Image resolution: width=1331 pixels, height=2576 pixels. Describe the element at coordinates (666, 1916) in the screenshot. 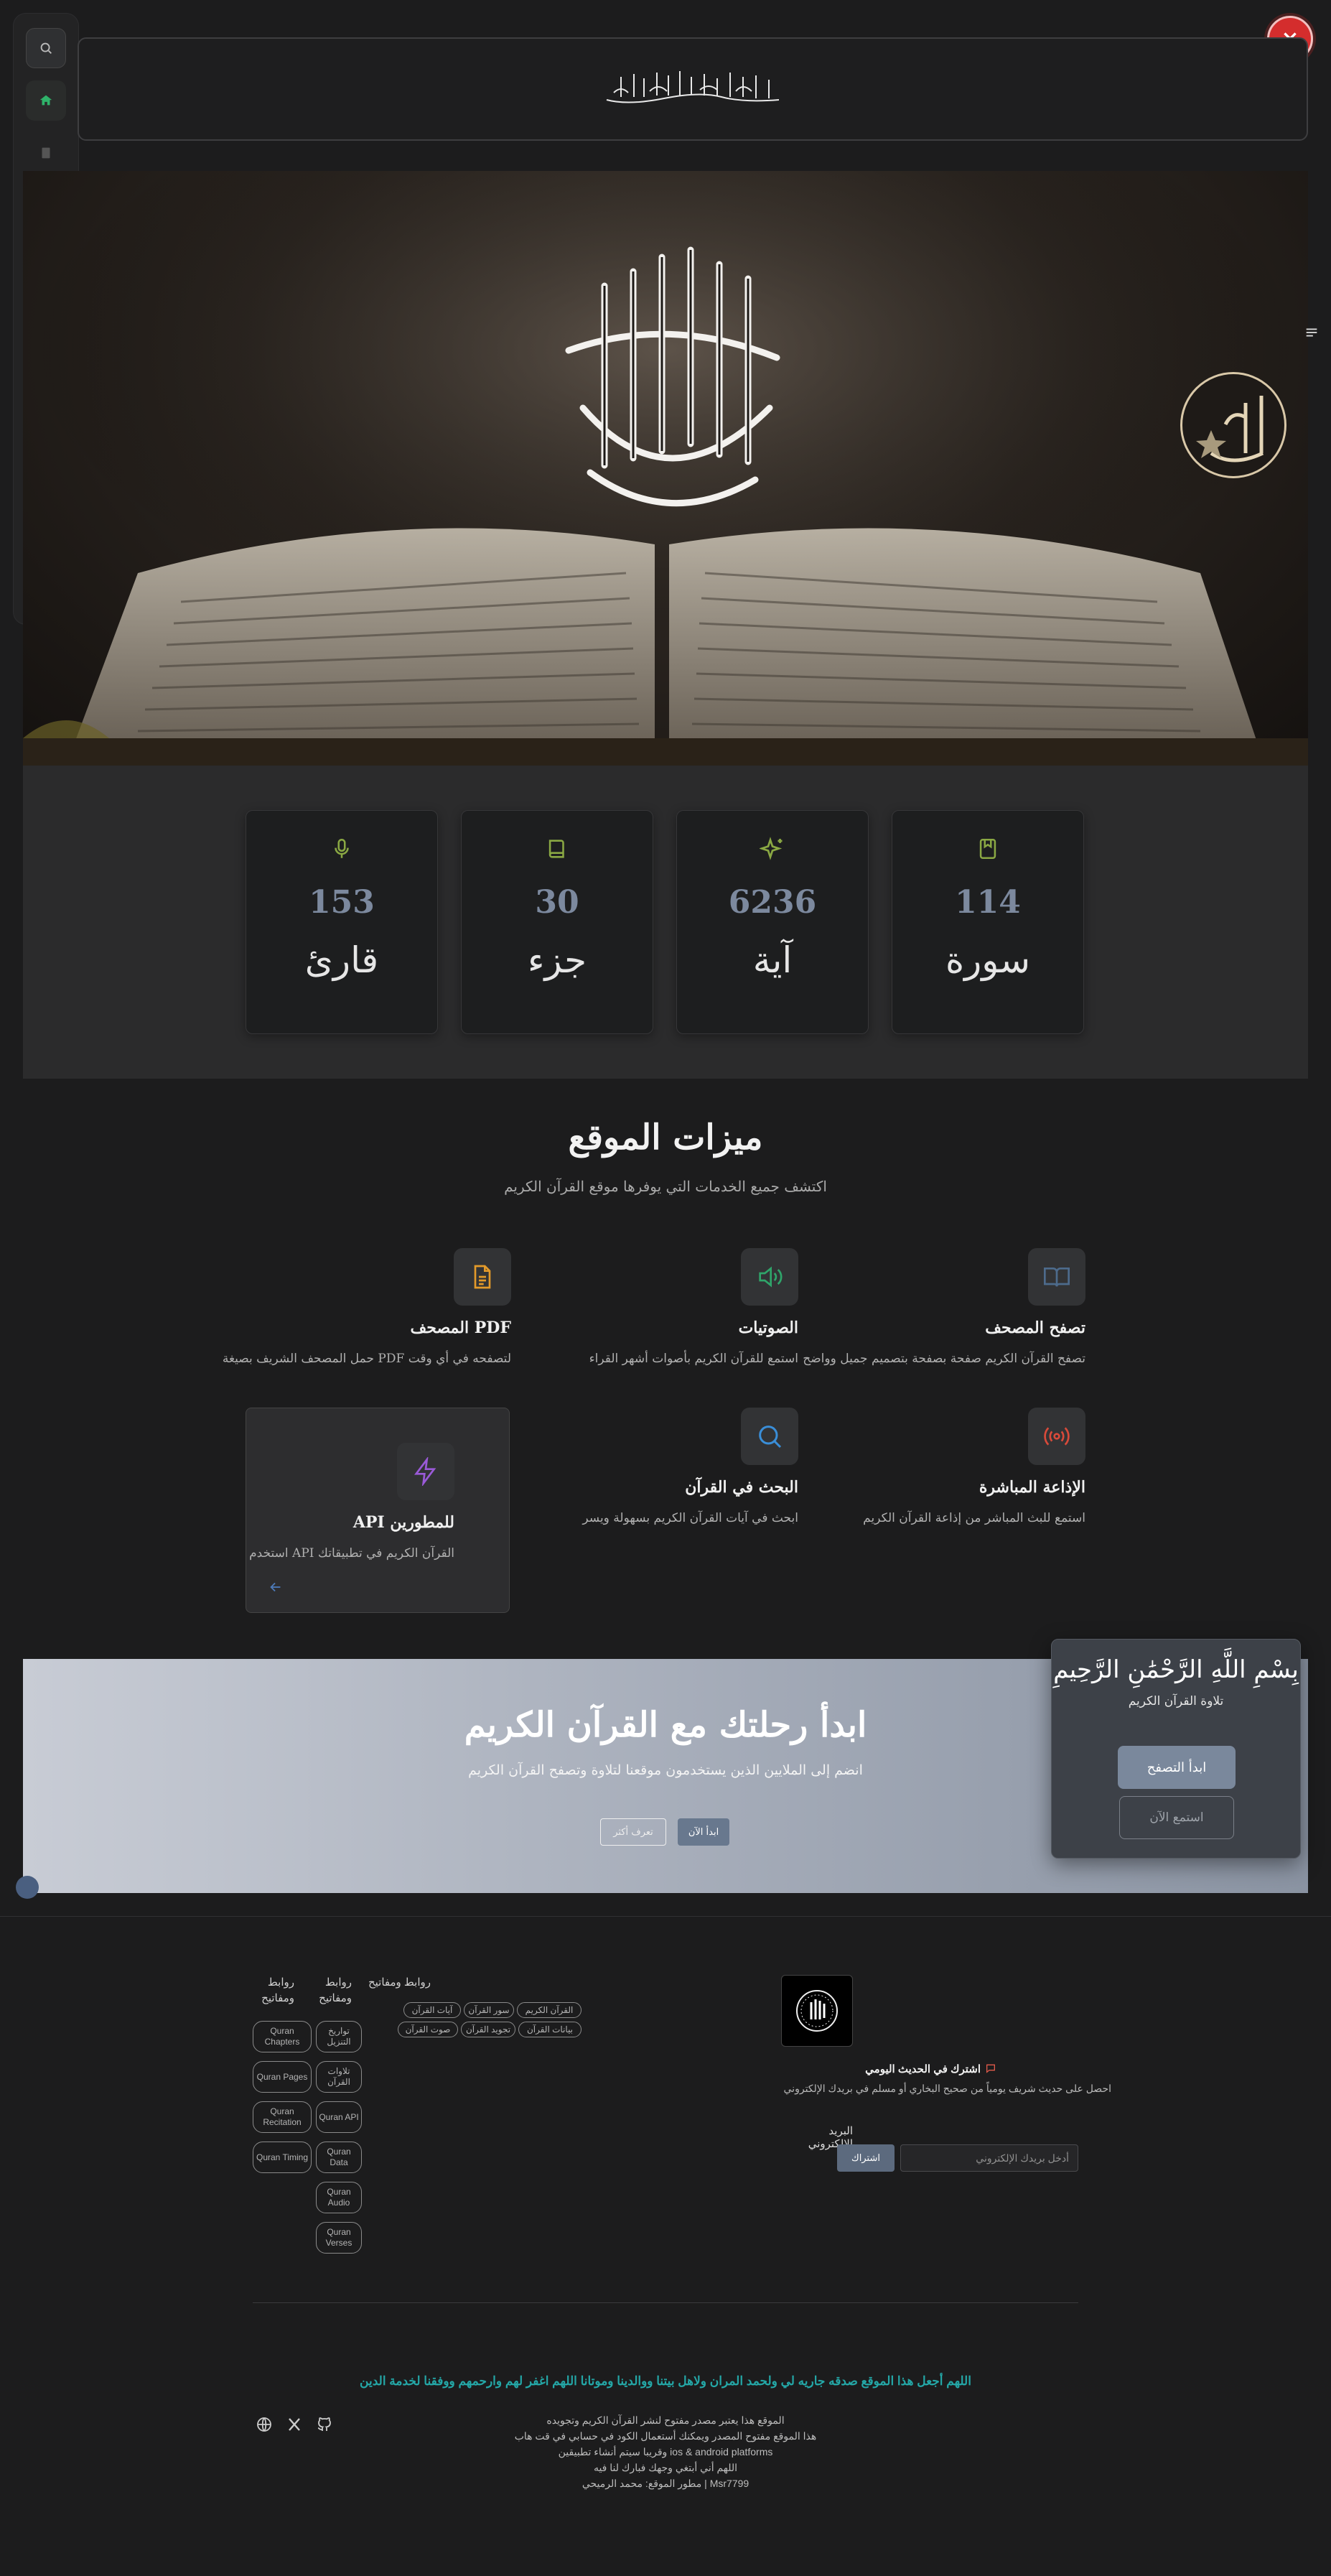

I see `footer-divider` at that location.